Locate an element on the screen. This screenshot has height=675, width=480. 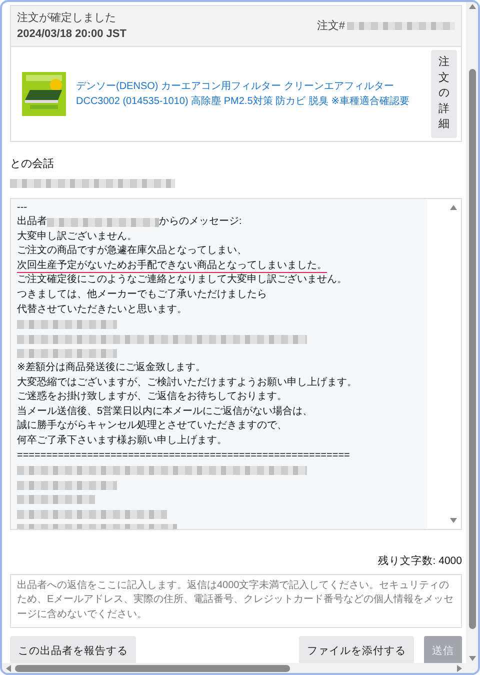
order-status: 注文が確定しました is located at coordinates (67, 18).